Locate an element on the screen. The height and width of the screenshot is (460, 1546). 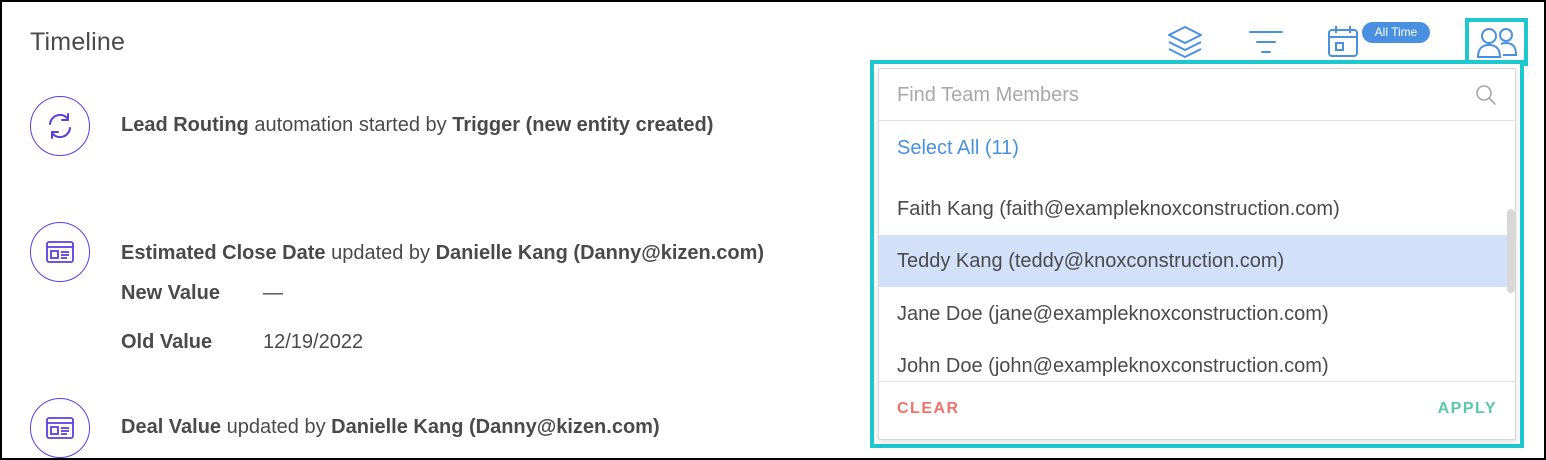
find-team-members-input is located at coordinates (1177, 95).